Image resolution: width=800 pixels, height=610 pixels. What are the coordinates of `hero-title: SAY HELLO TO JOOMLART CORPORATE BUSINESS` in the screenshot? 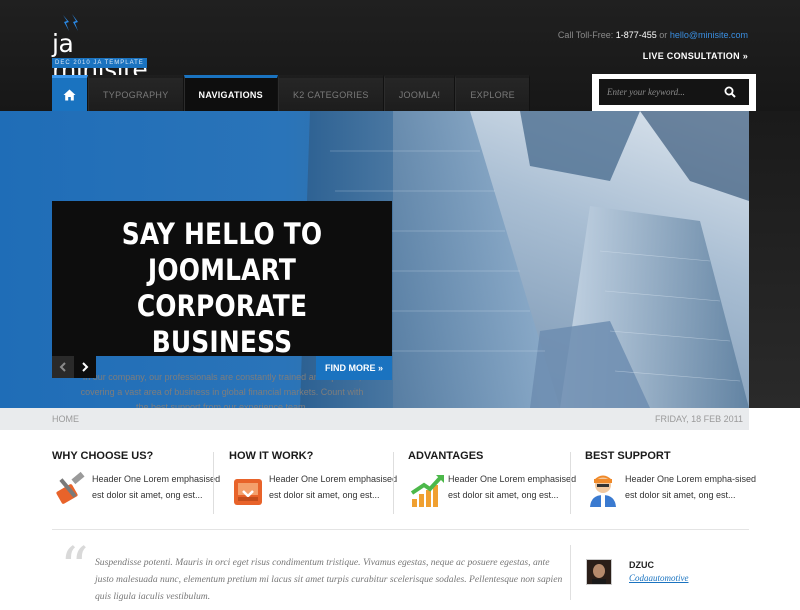 It's located at (222, 288).